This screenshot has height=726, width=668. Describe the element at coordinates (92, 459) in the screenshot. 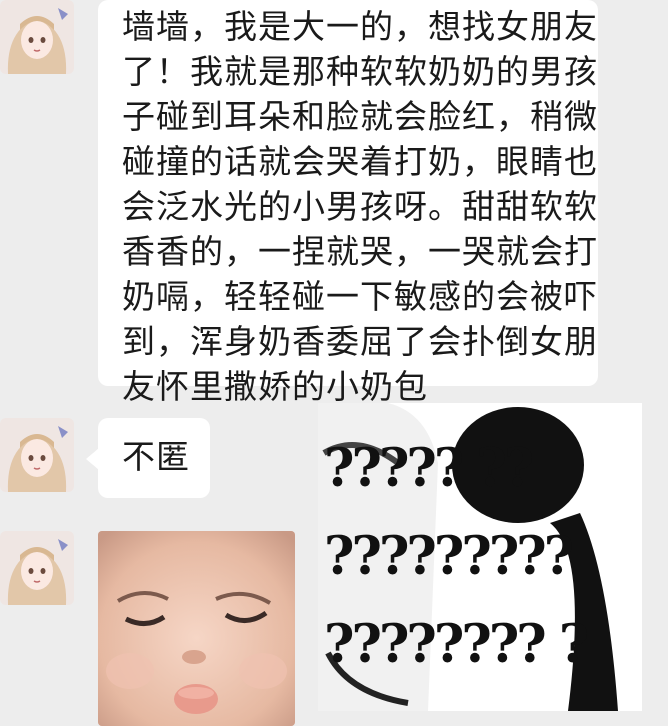

I see `bubble-tail` at that location.